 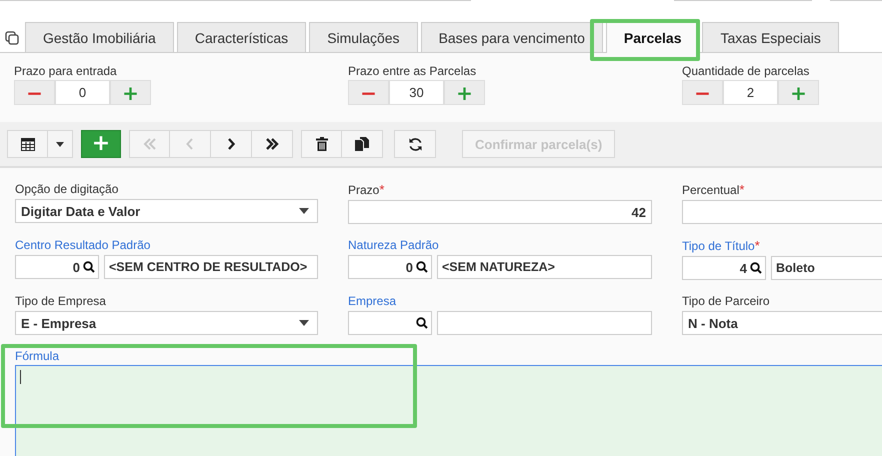 I want to click on documents-icon, so click(x=362, y=144).